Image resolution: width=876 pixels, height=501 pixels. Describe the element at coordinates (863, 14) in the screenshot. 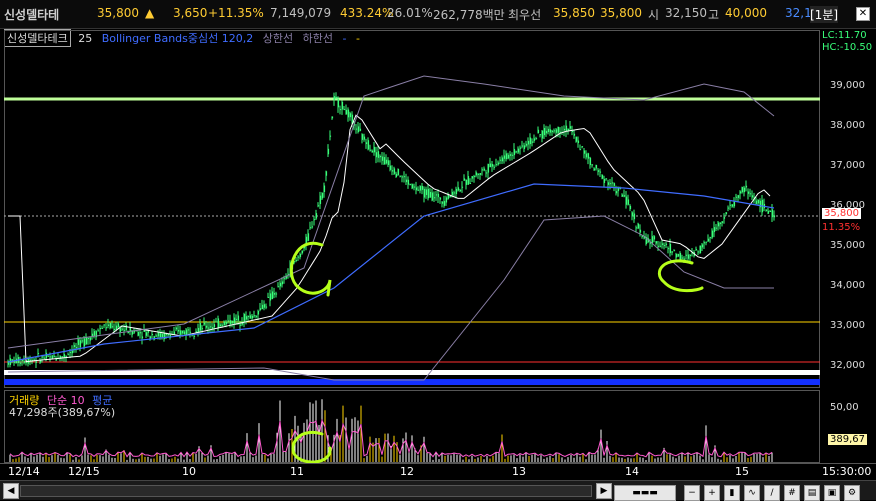

I see `close-icon: ✕` at that location.